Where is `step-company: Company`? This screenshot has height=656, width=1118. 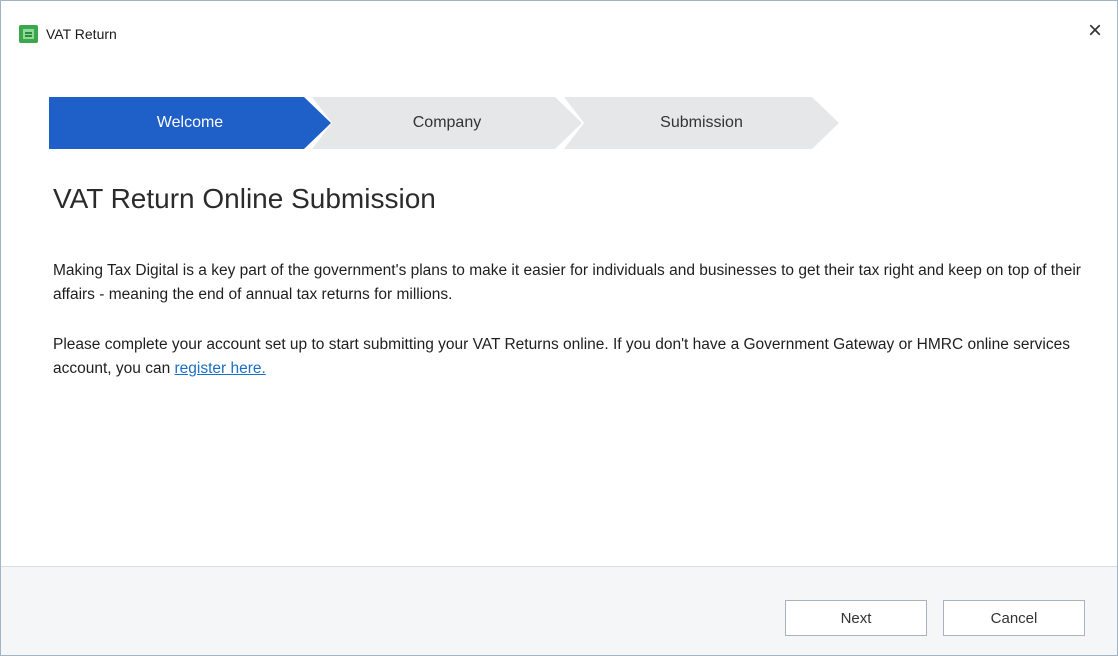 step-company: Company is located at coordinates (447, 123).